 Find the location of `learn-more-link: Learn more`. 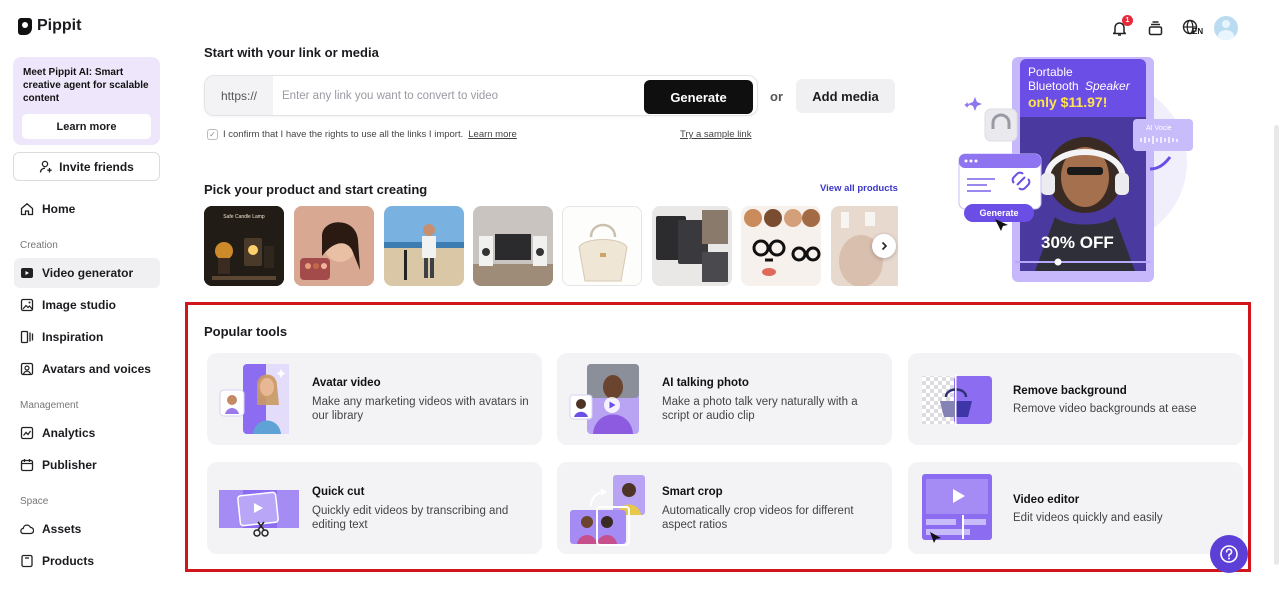

learn-more-link: Learn more is located at coordinates (492, 134).